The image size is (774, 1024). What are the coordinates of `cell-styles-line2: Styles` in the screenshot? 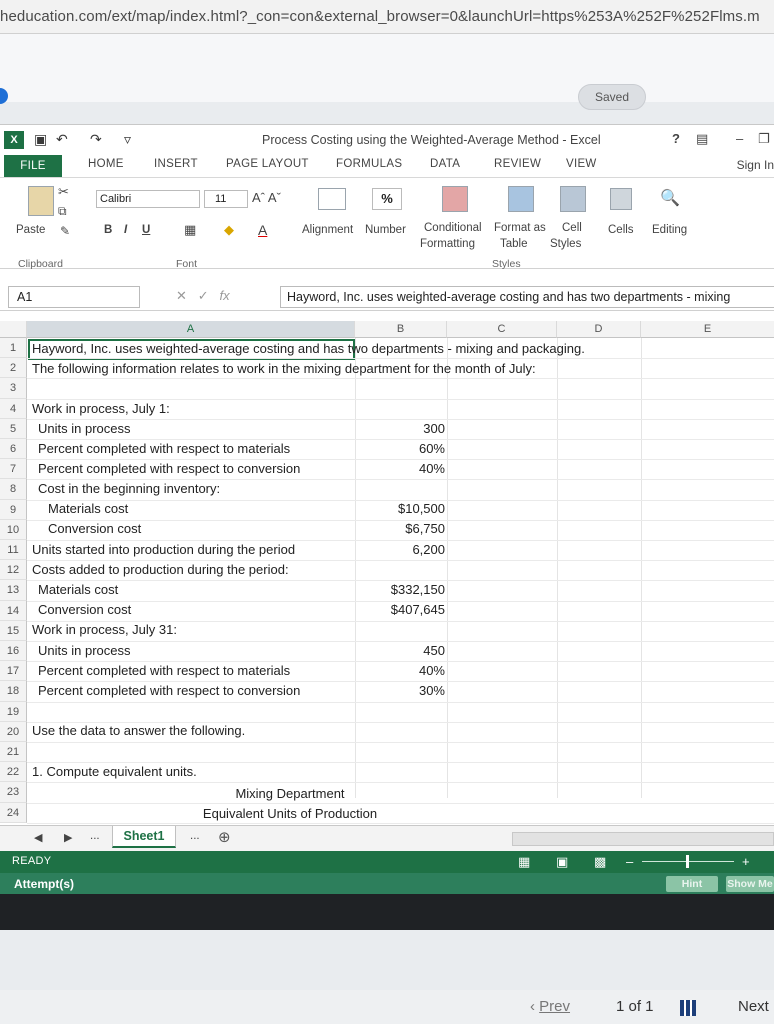 It's located at (565, 244).